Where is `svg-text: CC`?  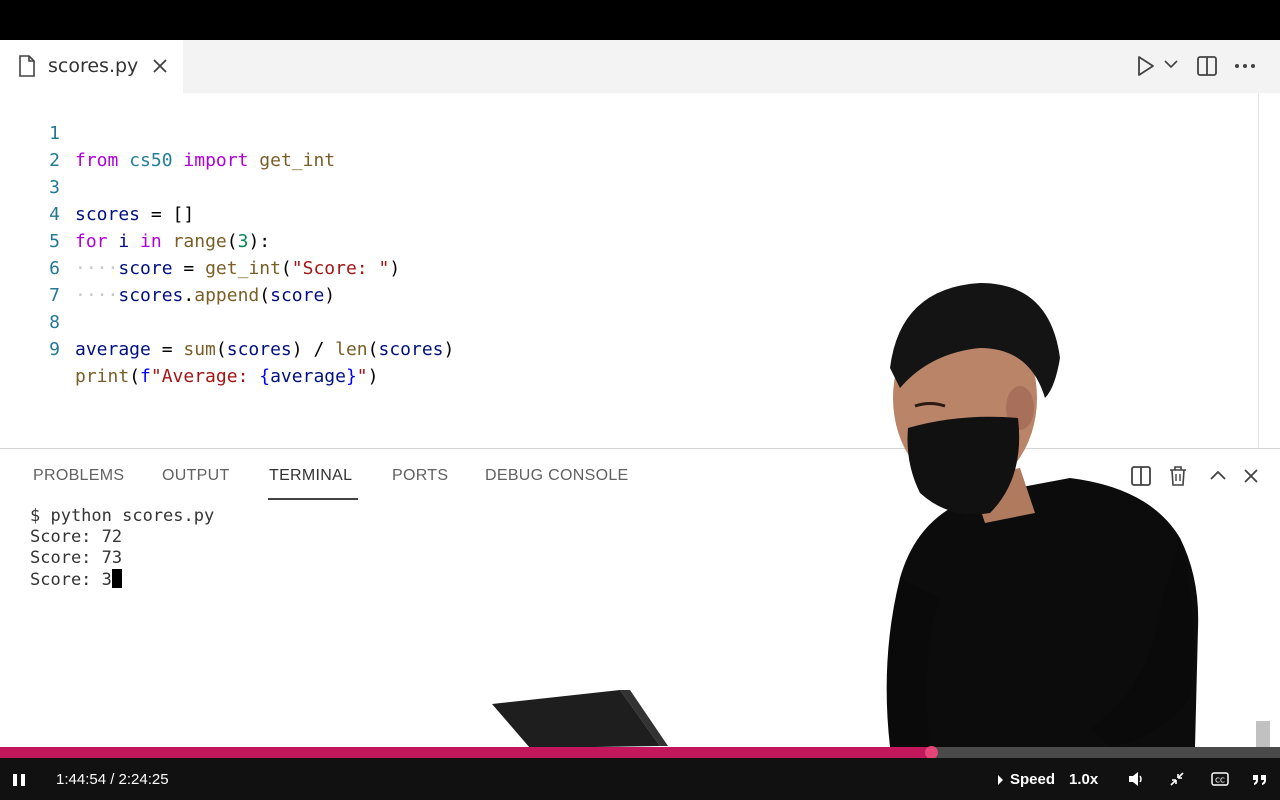
svg-text: CC is located at coordinates (1220, 781).